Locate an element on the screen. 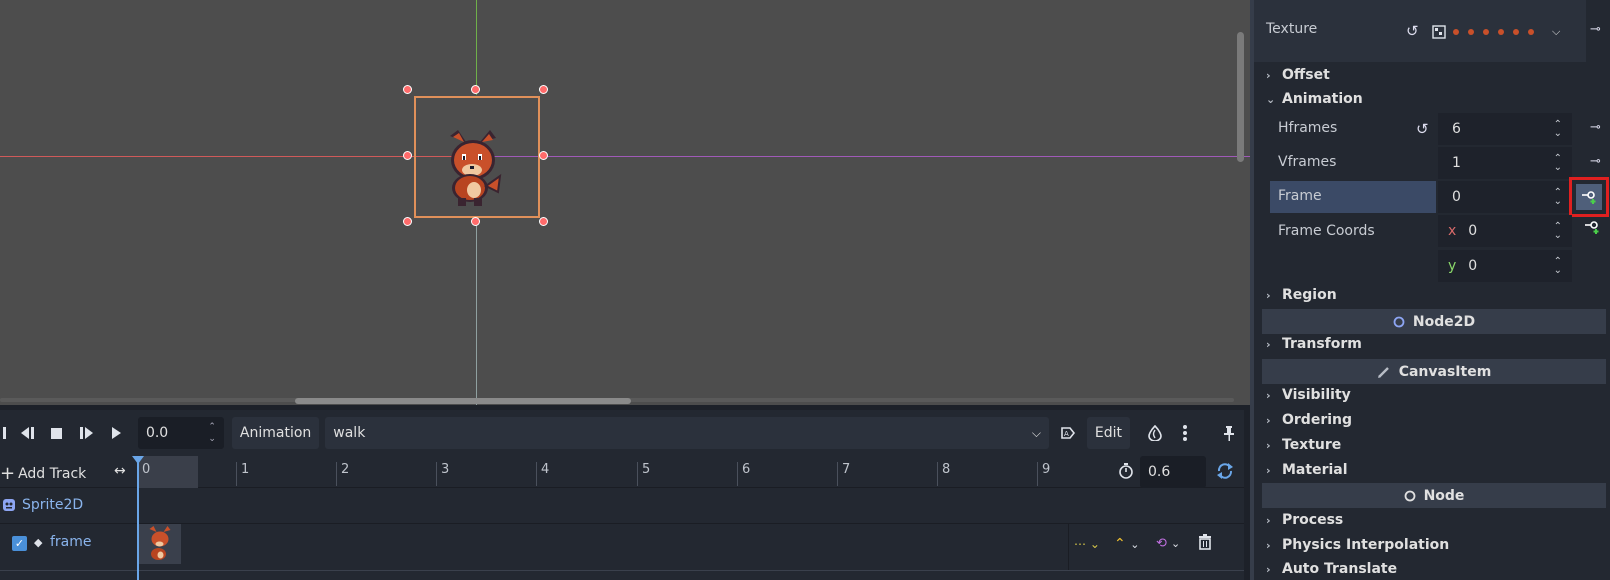  track-enabled-checkbox: ✓ is located at coordinates (19, 543).